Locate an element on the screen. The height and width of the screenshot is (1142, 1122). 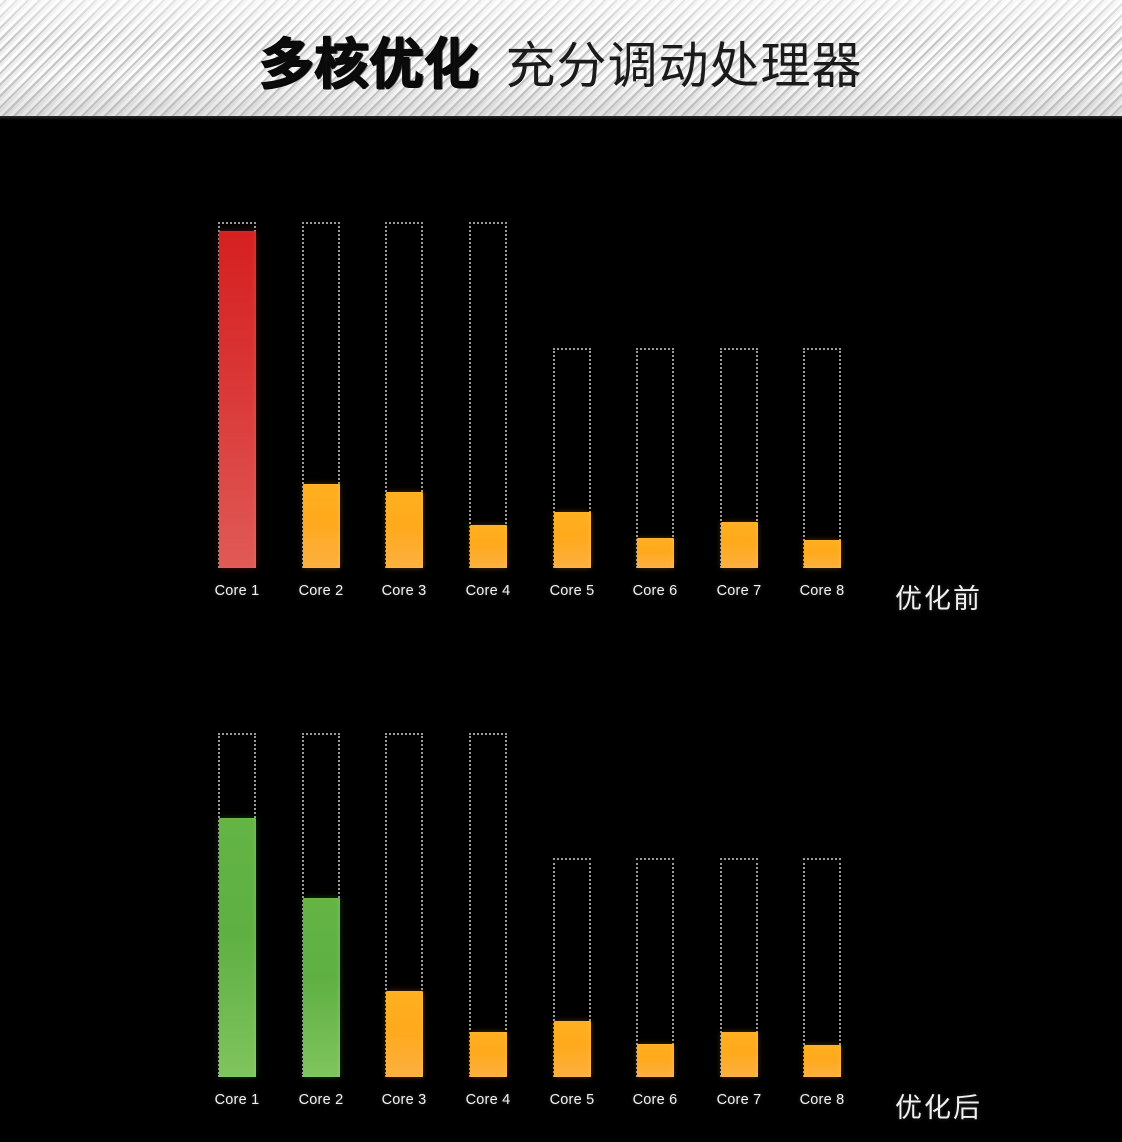
page-title-light: 充分调动处理器 is located at coordinates (684, 65).